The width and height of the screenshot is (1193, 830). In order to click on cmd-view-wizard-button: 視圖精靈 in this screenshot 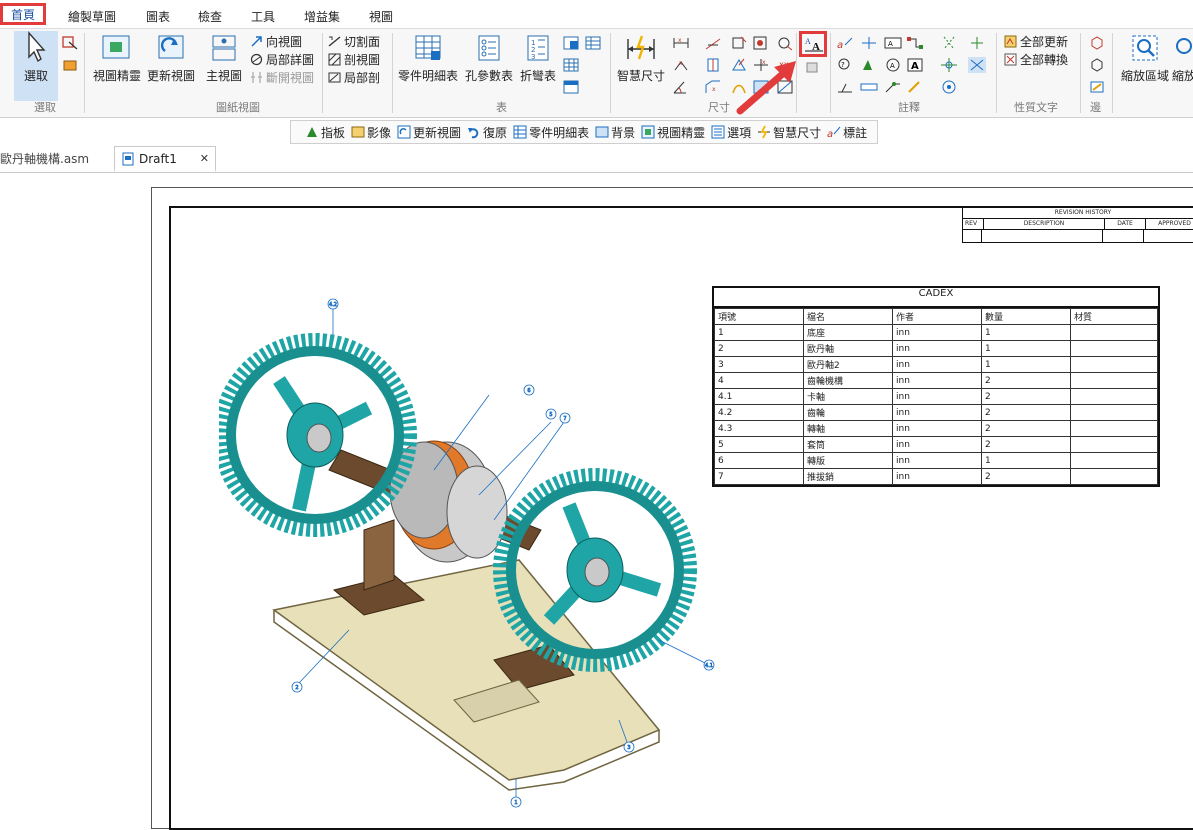, I will do `click(673, 132)`.